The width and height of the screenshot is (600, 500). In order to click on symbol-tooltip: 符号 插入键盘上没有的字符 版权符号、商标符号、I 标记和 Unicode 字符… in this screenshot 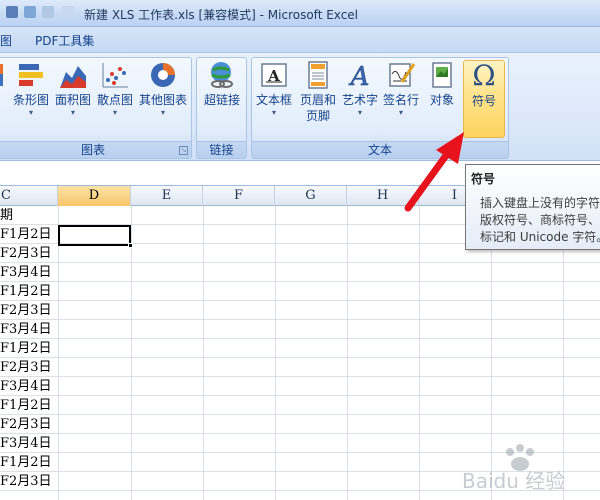, I will do `click(532, 207)`.